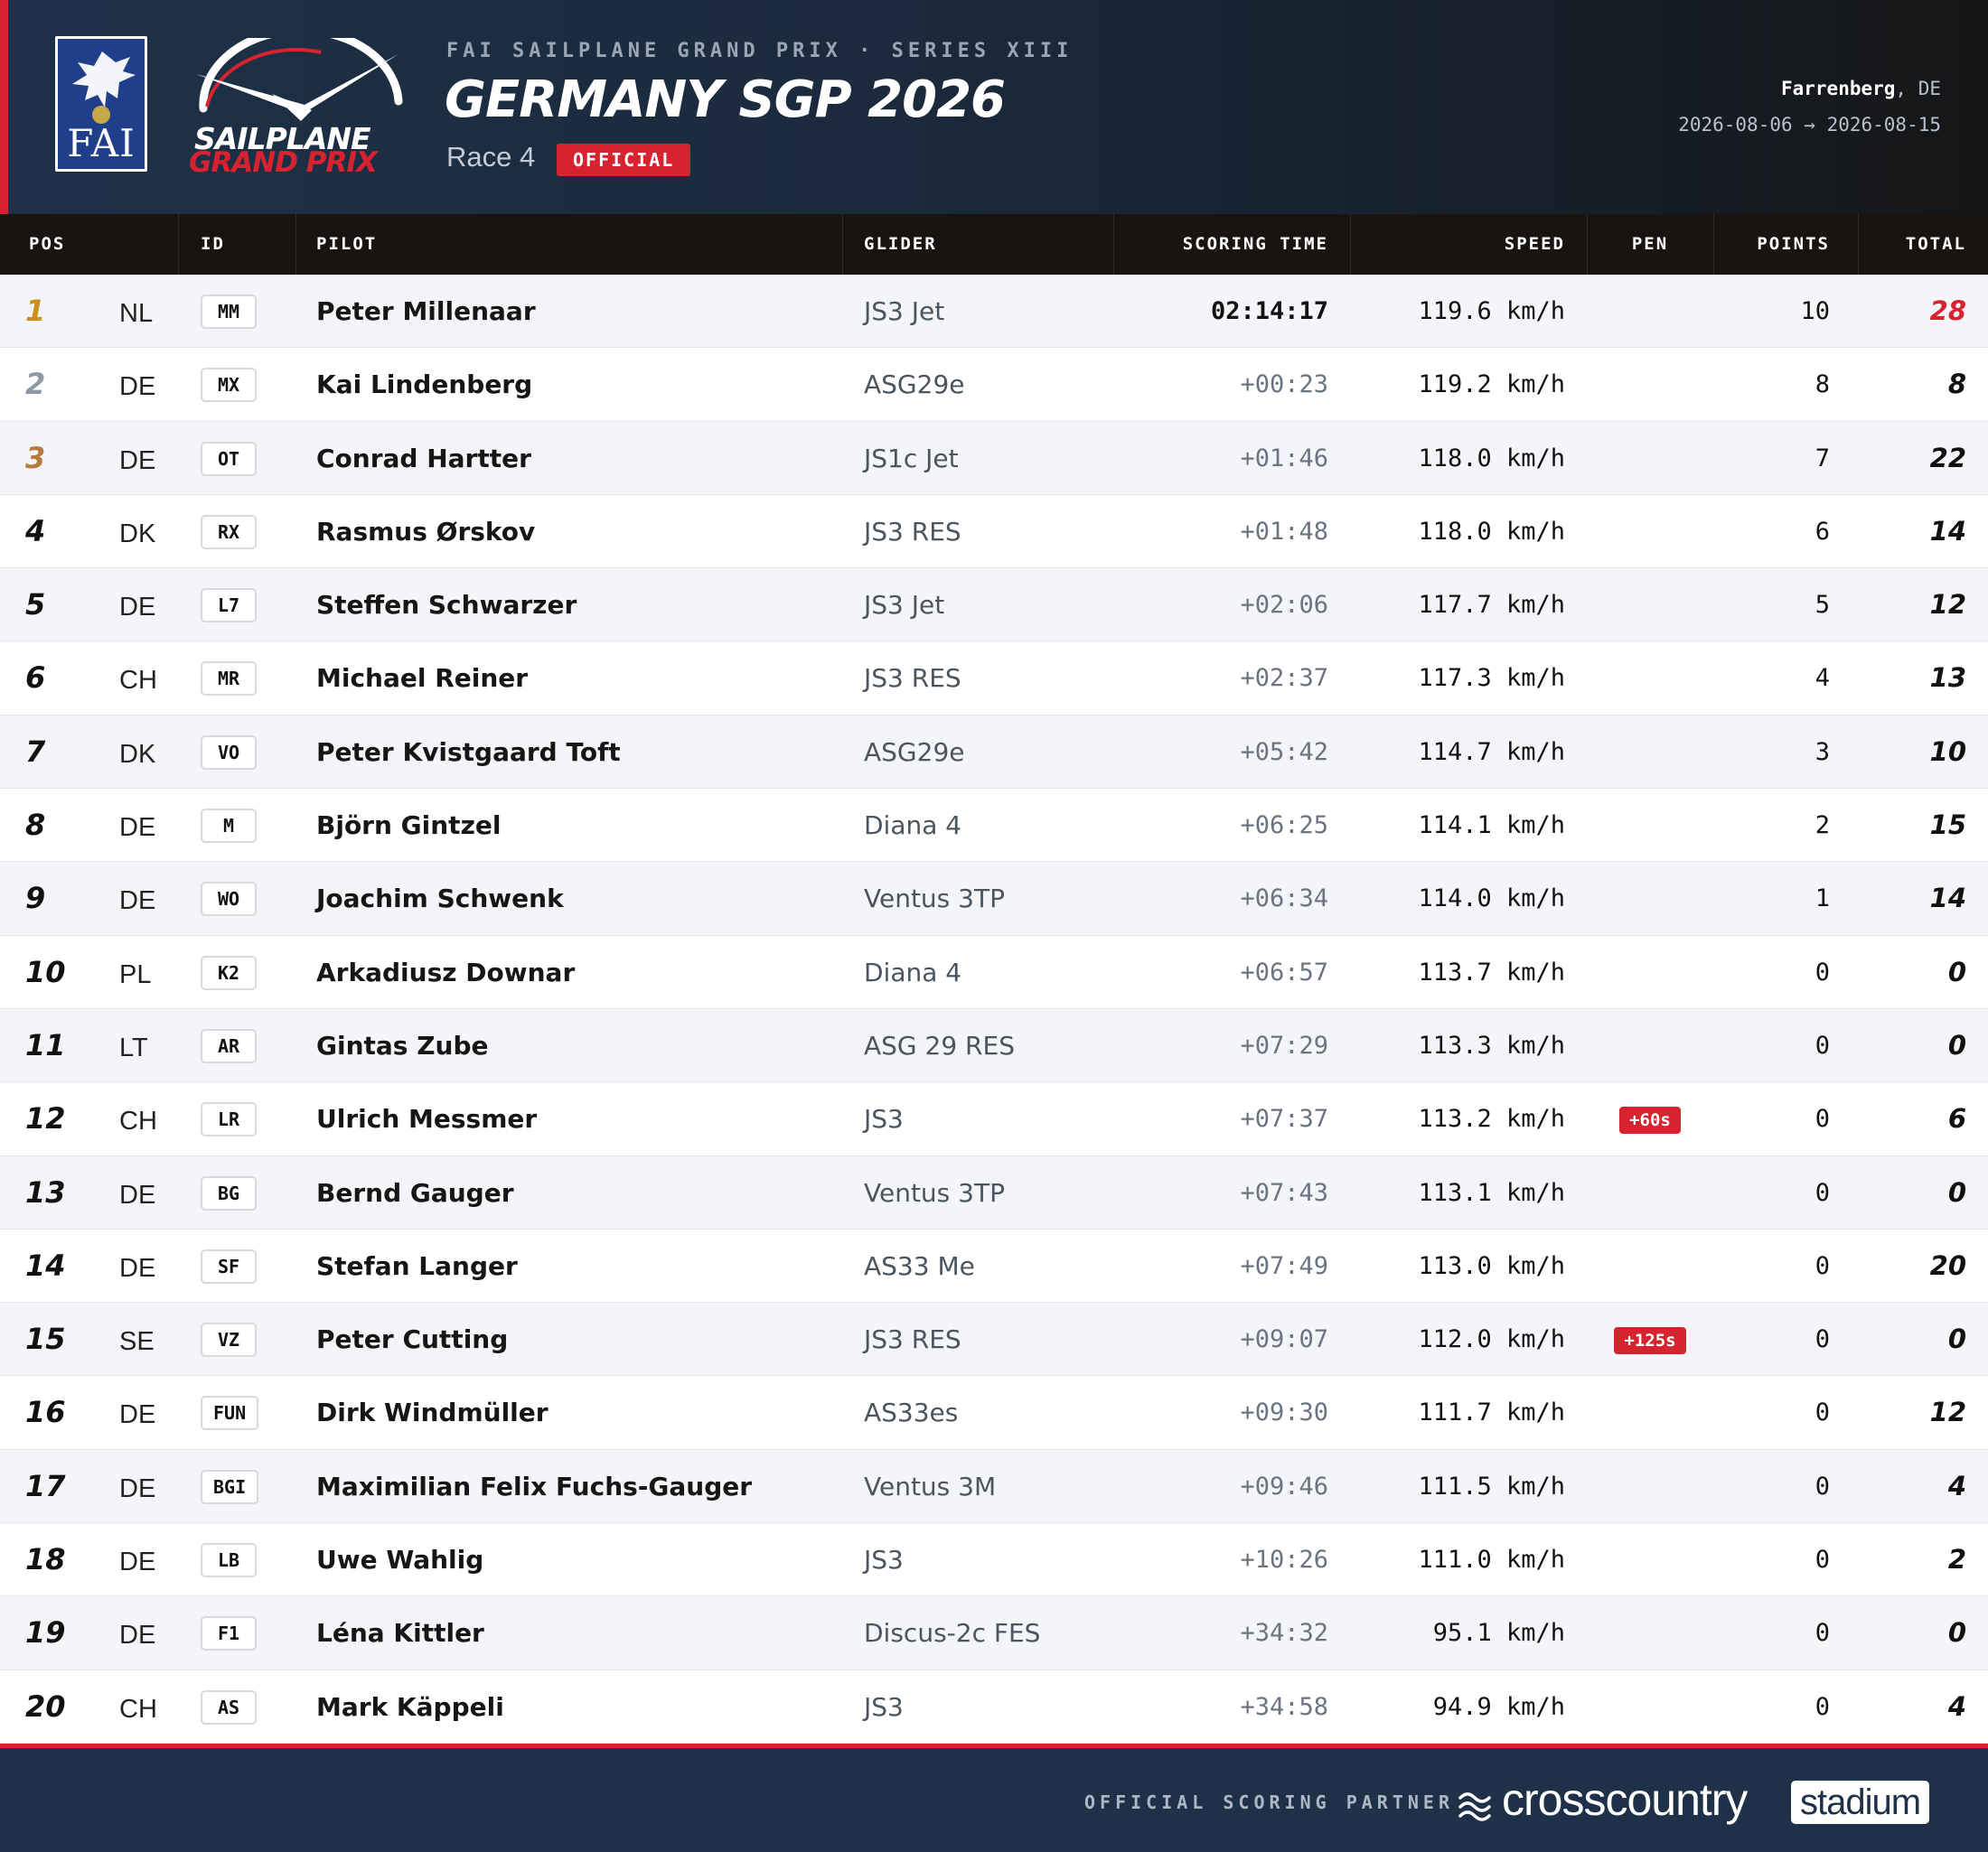 The width and height of the screenshot is (1988, 1852). What do you see at coordinates (45, 1339) in the screenshot?
I see `position: 15` at bounding box center [45, 1339].